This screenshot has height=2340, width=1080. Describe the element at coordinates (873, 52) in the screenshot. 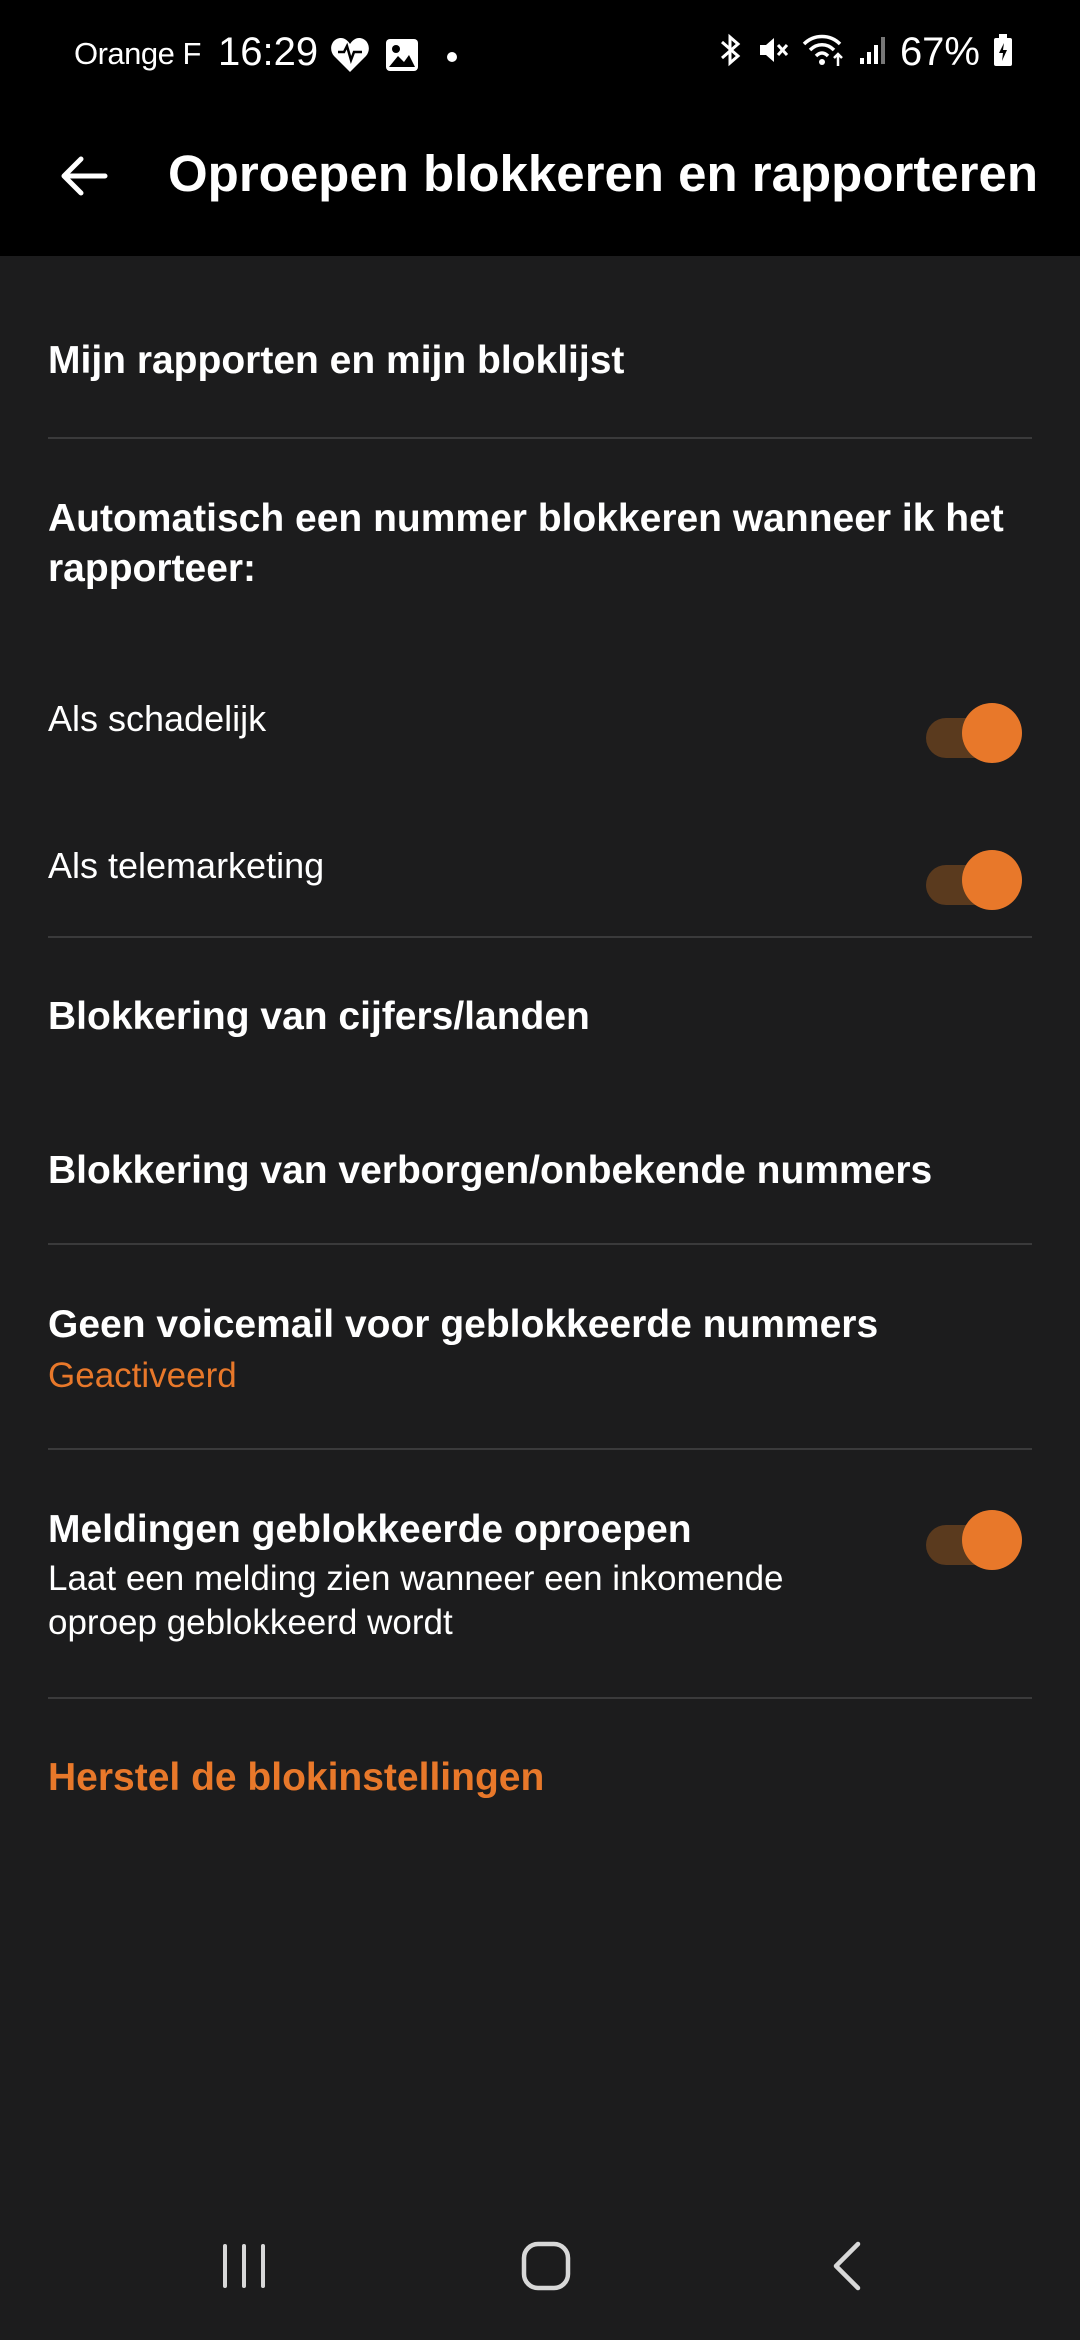

I see `signal-icon` at that location.